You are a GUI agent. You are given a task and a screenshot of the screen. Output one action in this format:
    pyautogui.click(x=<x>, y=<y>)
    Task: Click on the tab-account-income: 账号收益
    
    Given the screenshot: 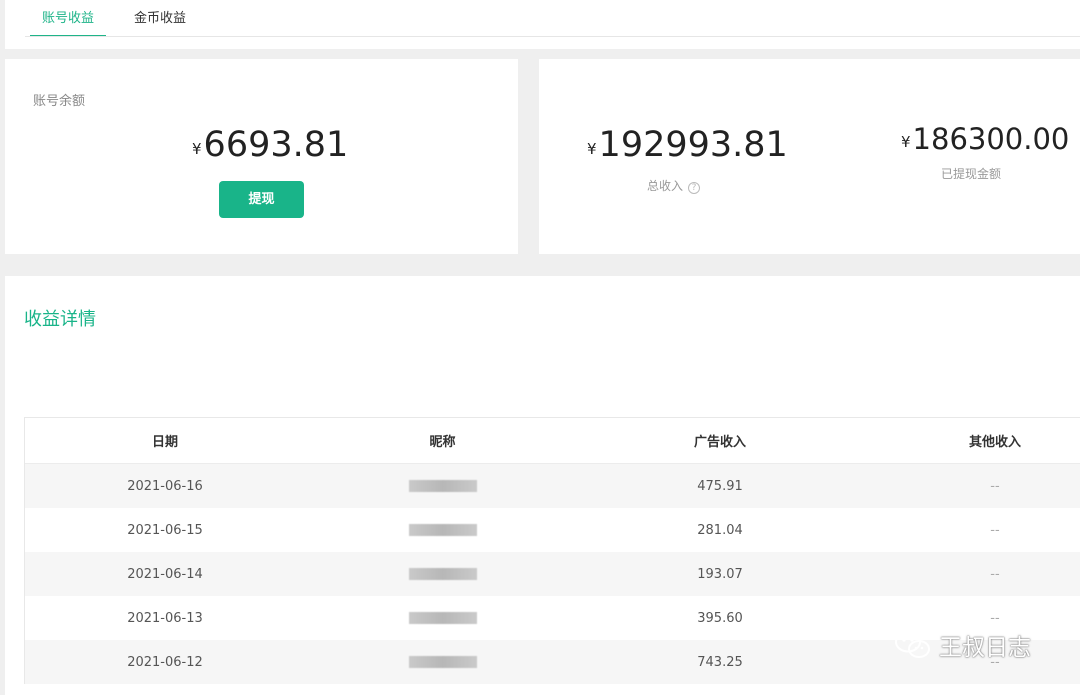 What is the action you would take?
    pyautogui.click(x=68, y=18)
    